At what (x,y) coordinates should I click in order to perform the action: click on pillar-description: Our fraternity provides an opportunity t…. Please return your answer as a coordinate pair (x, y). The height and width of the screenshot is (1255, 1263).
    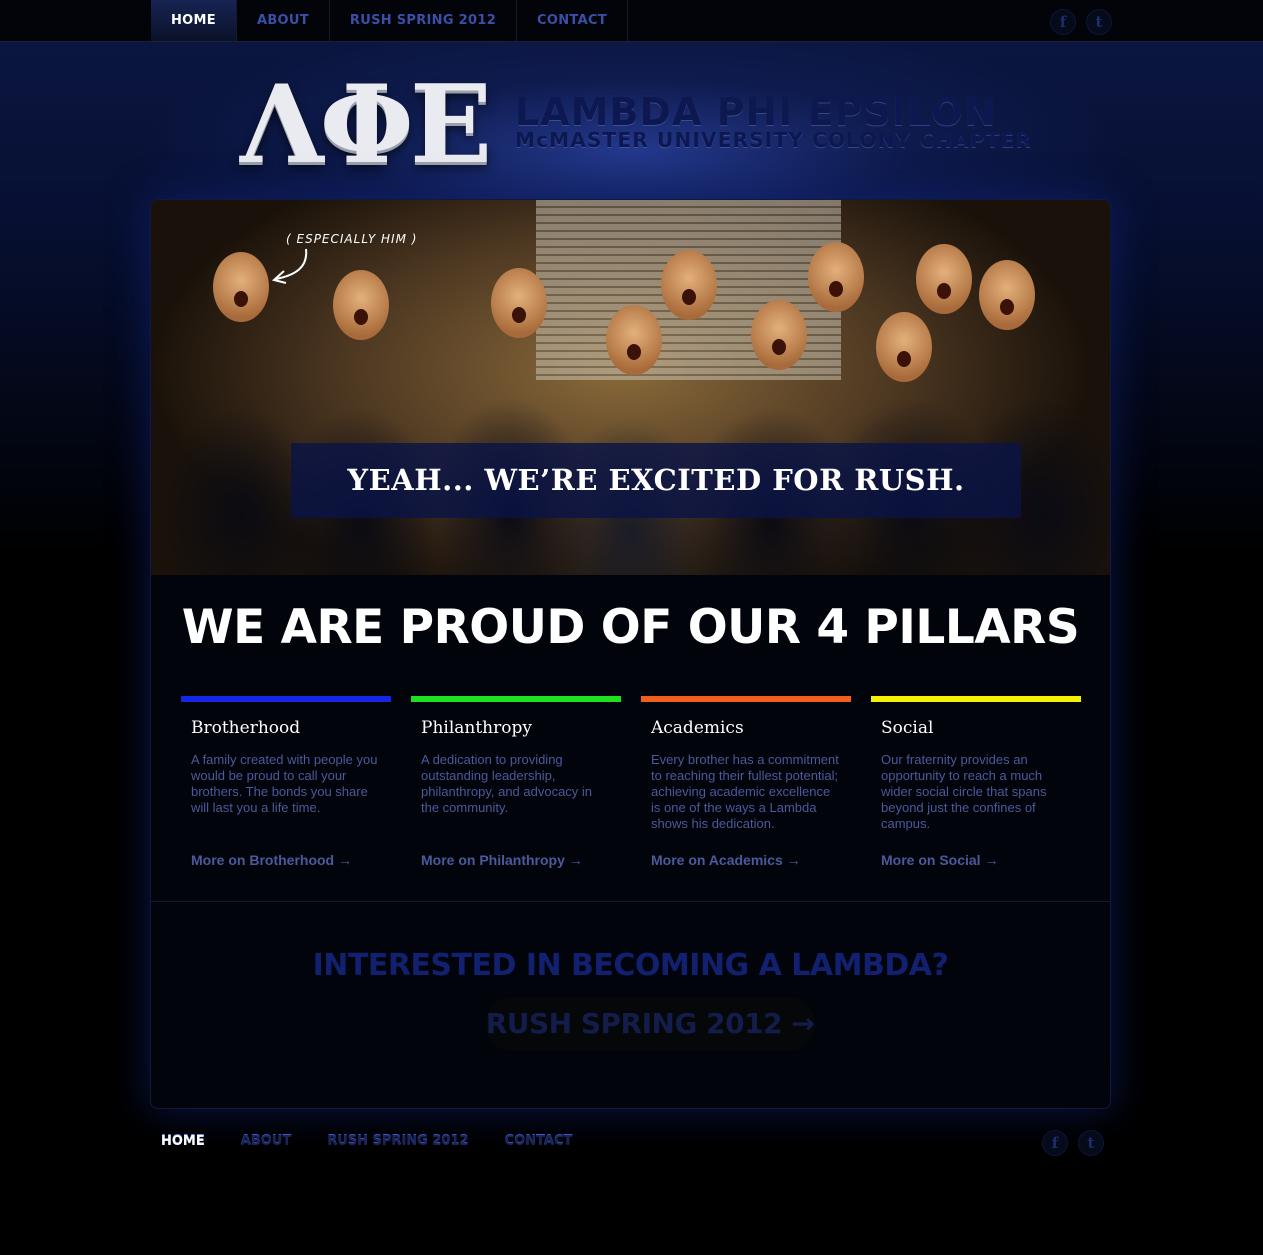
    Looking at the image, I should click on (964, 791).